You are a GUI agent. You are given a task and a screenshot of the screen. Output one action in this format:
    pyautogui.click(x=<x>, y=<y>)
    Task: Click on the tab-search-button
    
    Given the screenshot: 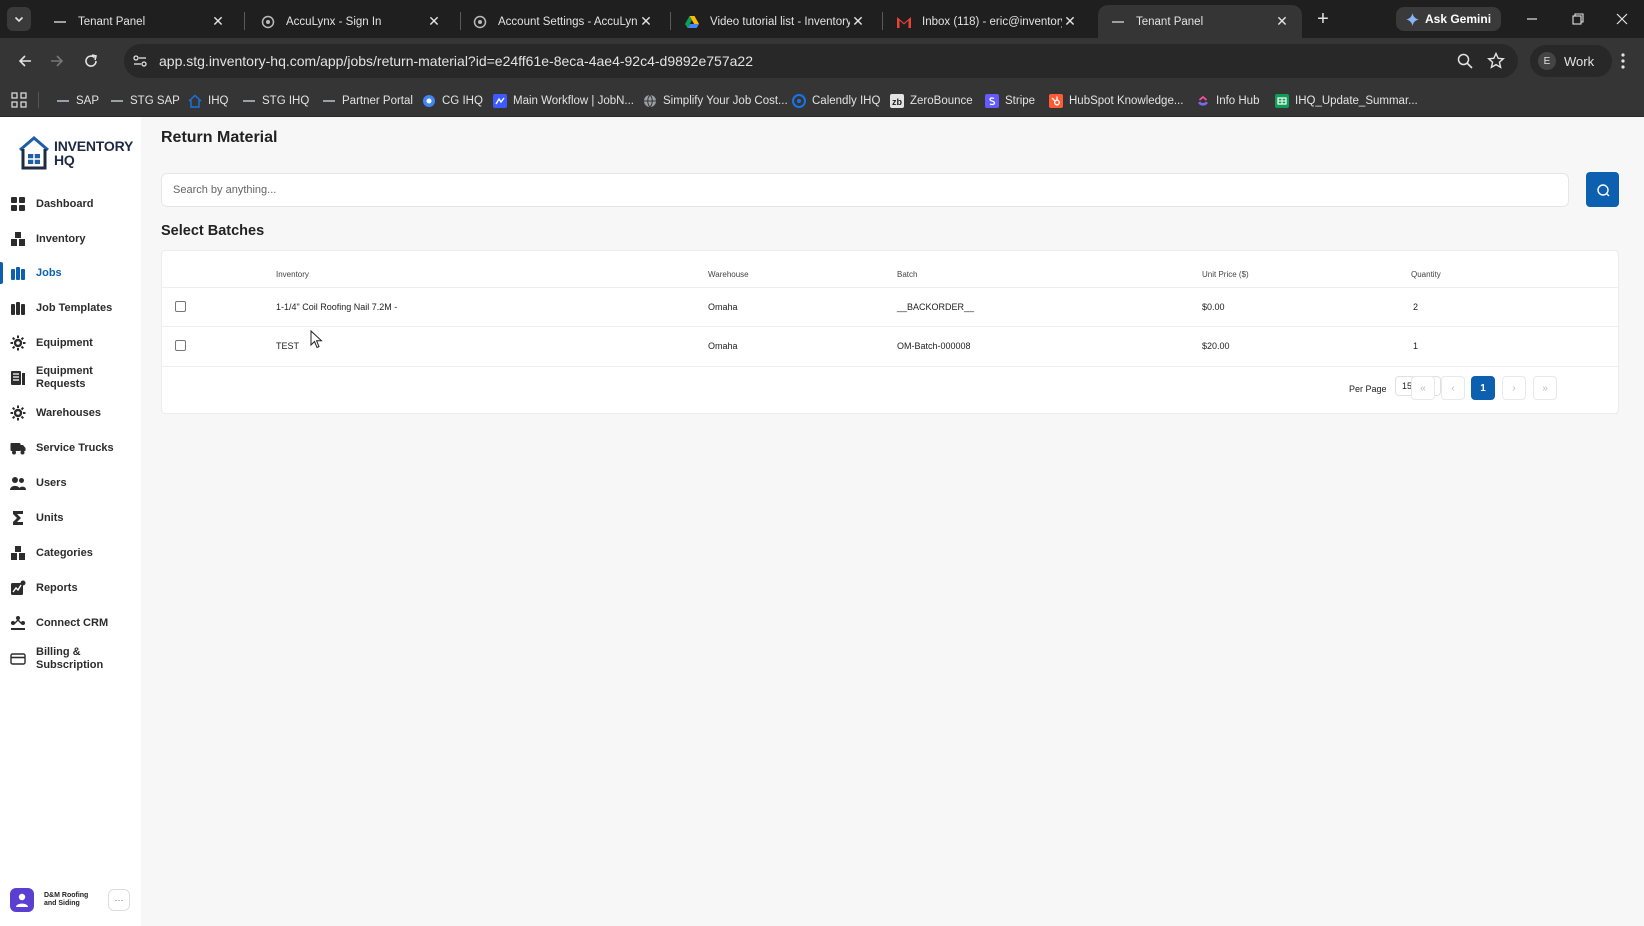 What is the action you would take?
    pyautogui.click(x=19, y=19)
    